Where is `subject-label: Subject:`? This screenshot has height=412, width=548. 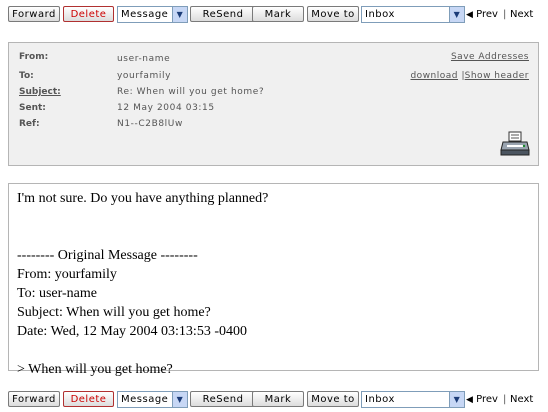 subject-label: Subject: is located at coordinates (40, 92).